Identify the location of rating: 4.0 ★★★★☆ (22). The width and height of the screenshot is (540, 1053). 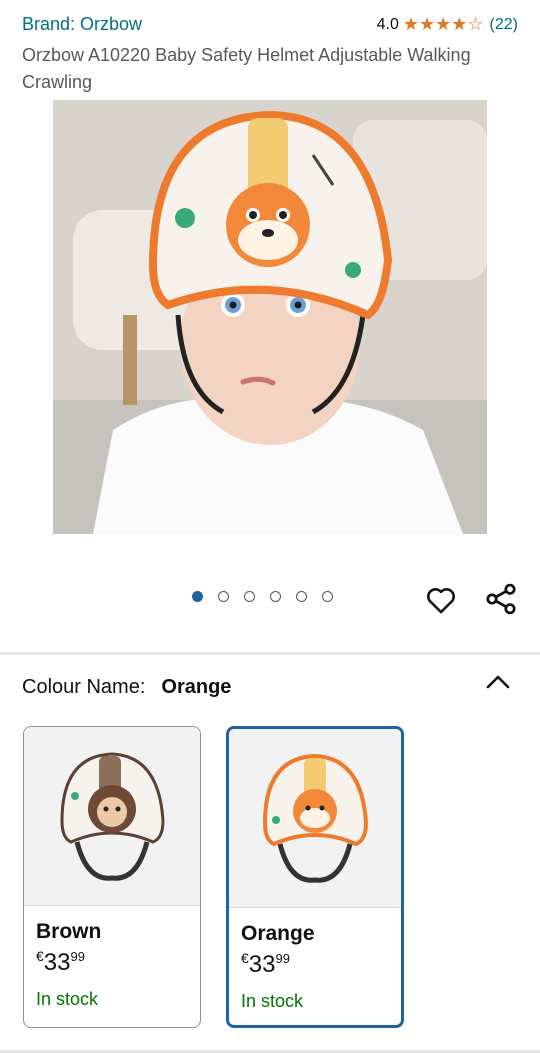
(447, 24).